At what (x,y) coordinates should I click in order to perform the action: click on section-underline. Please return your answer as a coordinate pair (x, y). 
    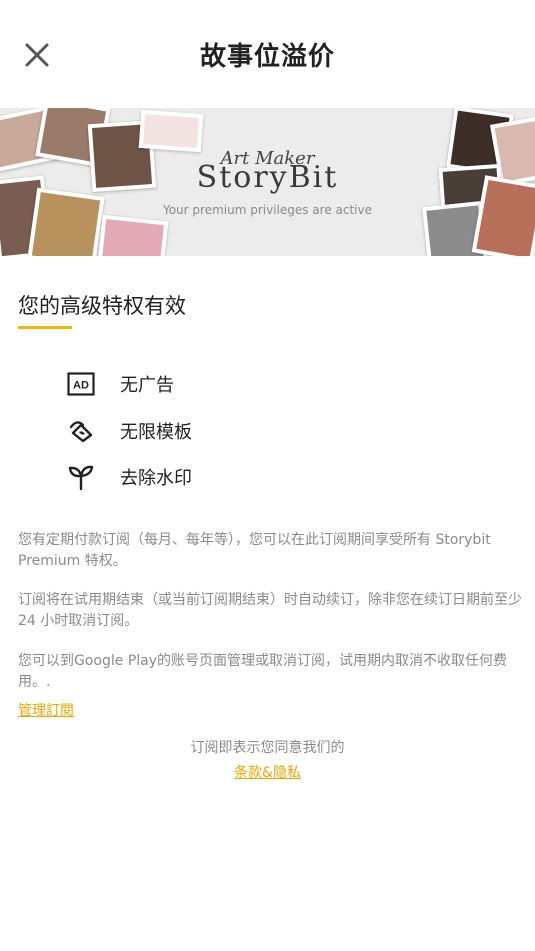
    Looking at the image, I should click on (45, 327).